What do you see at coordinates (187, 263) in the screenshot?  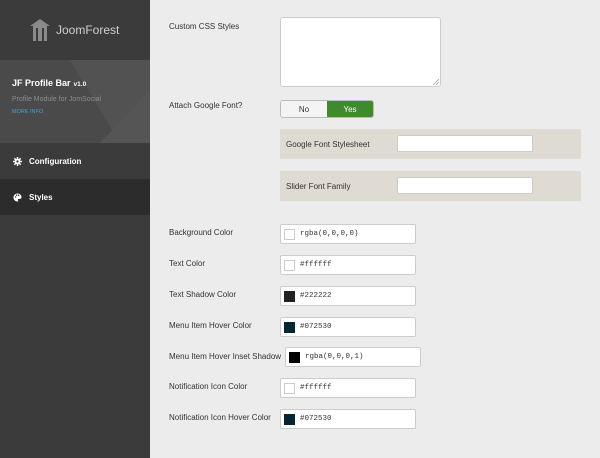 I see `color-label: Text Color` at bounding box center [187, 263].